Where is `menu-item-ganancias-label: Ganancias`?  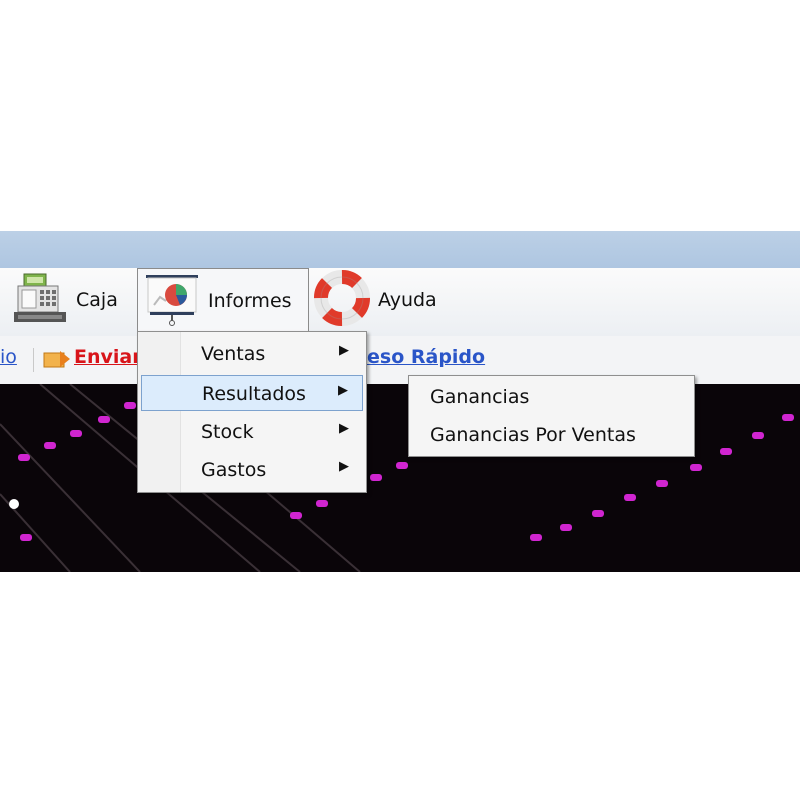 menu-item-ganancias-label: Ganancias is located at coordinates (480, 397).